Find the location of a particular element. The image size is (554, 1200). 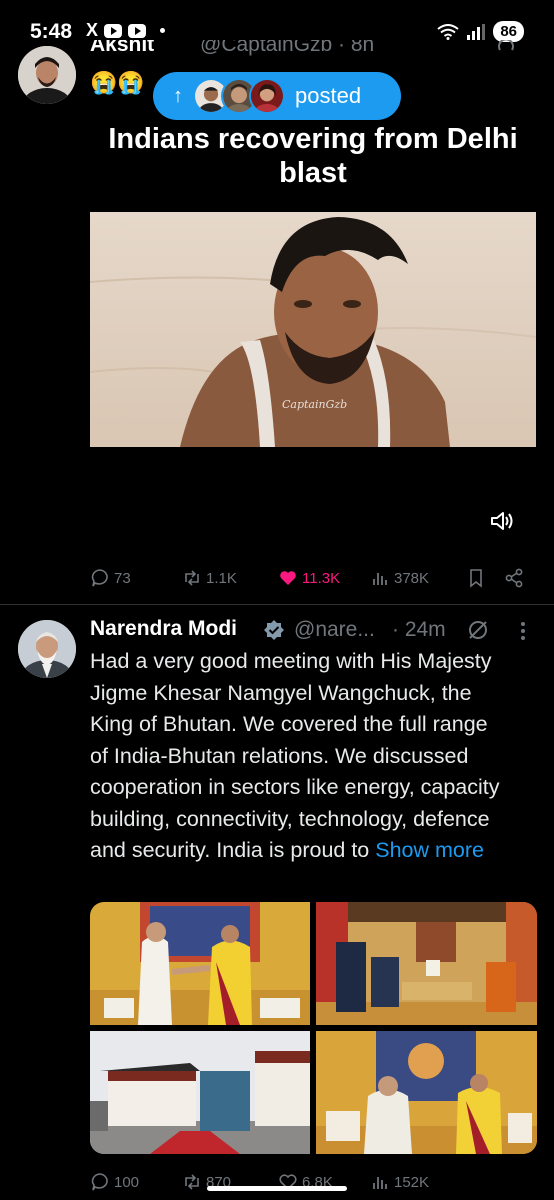

post-divider is located at coordinates (277, 604).